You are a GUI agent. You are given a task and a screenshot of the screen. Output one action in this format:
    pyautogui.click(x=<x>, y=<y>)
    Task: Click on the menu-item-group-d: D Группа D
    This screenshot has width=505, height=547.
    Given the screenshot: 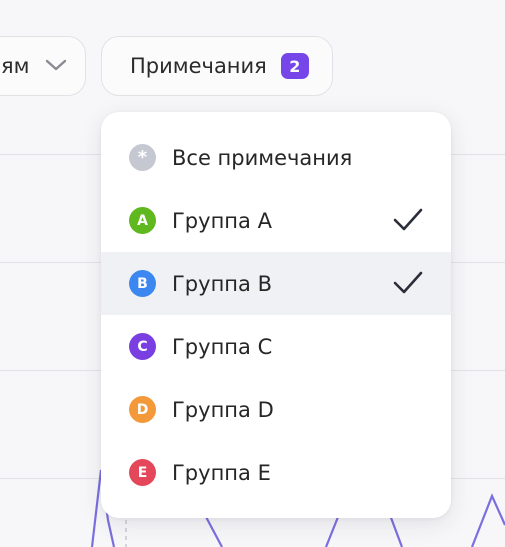 What is the action you would take?
    pyautogui.click(x=276, y=409)
    